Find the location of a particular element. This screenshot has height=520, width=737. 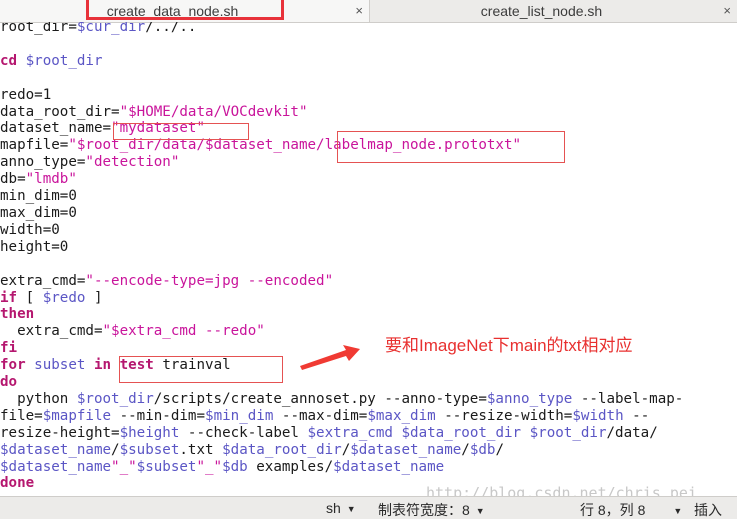

status-bar: sh ▼ 制表符宽度：8 ▼ 行 8，列 8 ▼ 插入 is located at coordinates (368, 507).